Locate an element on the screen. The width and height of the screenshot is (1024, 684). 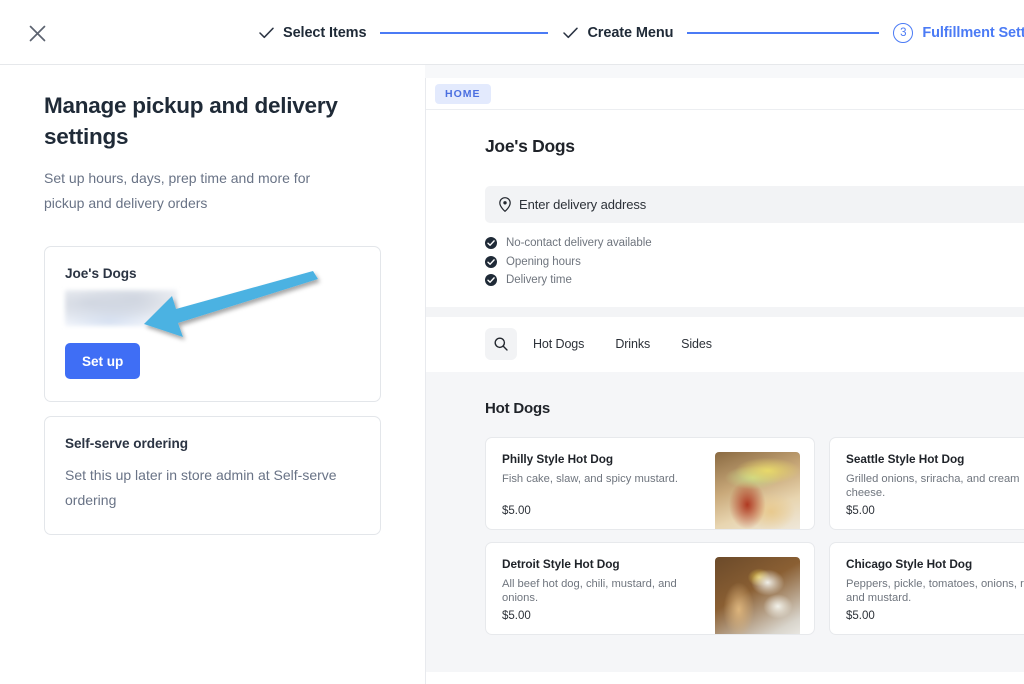
close-icon is located at coordinates (37, 33).